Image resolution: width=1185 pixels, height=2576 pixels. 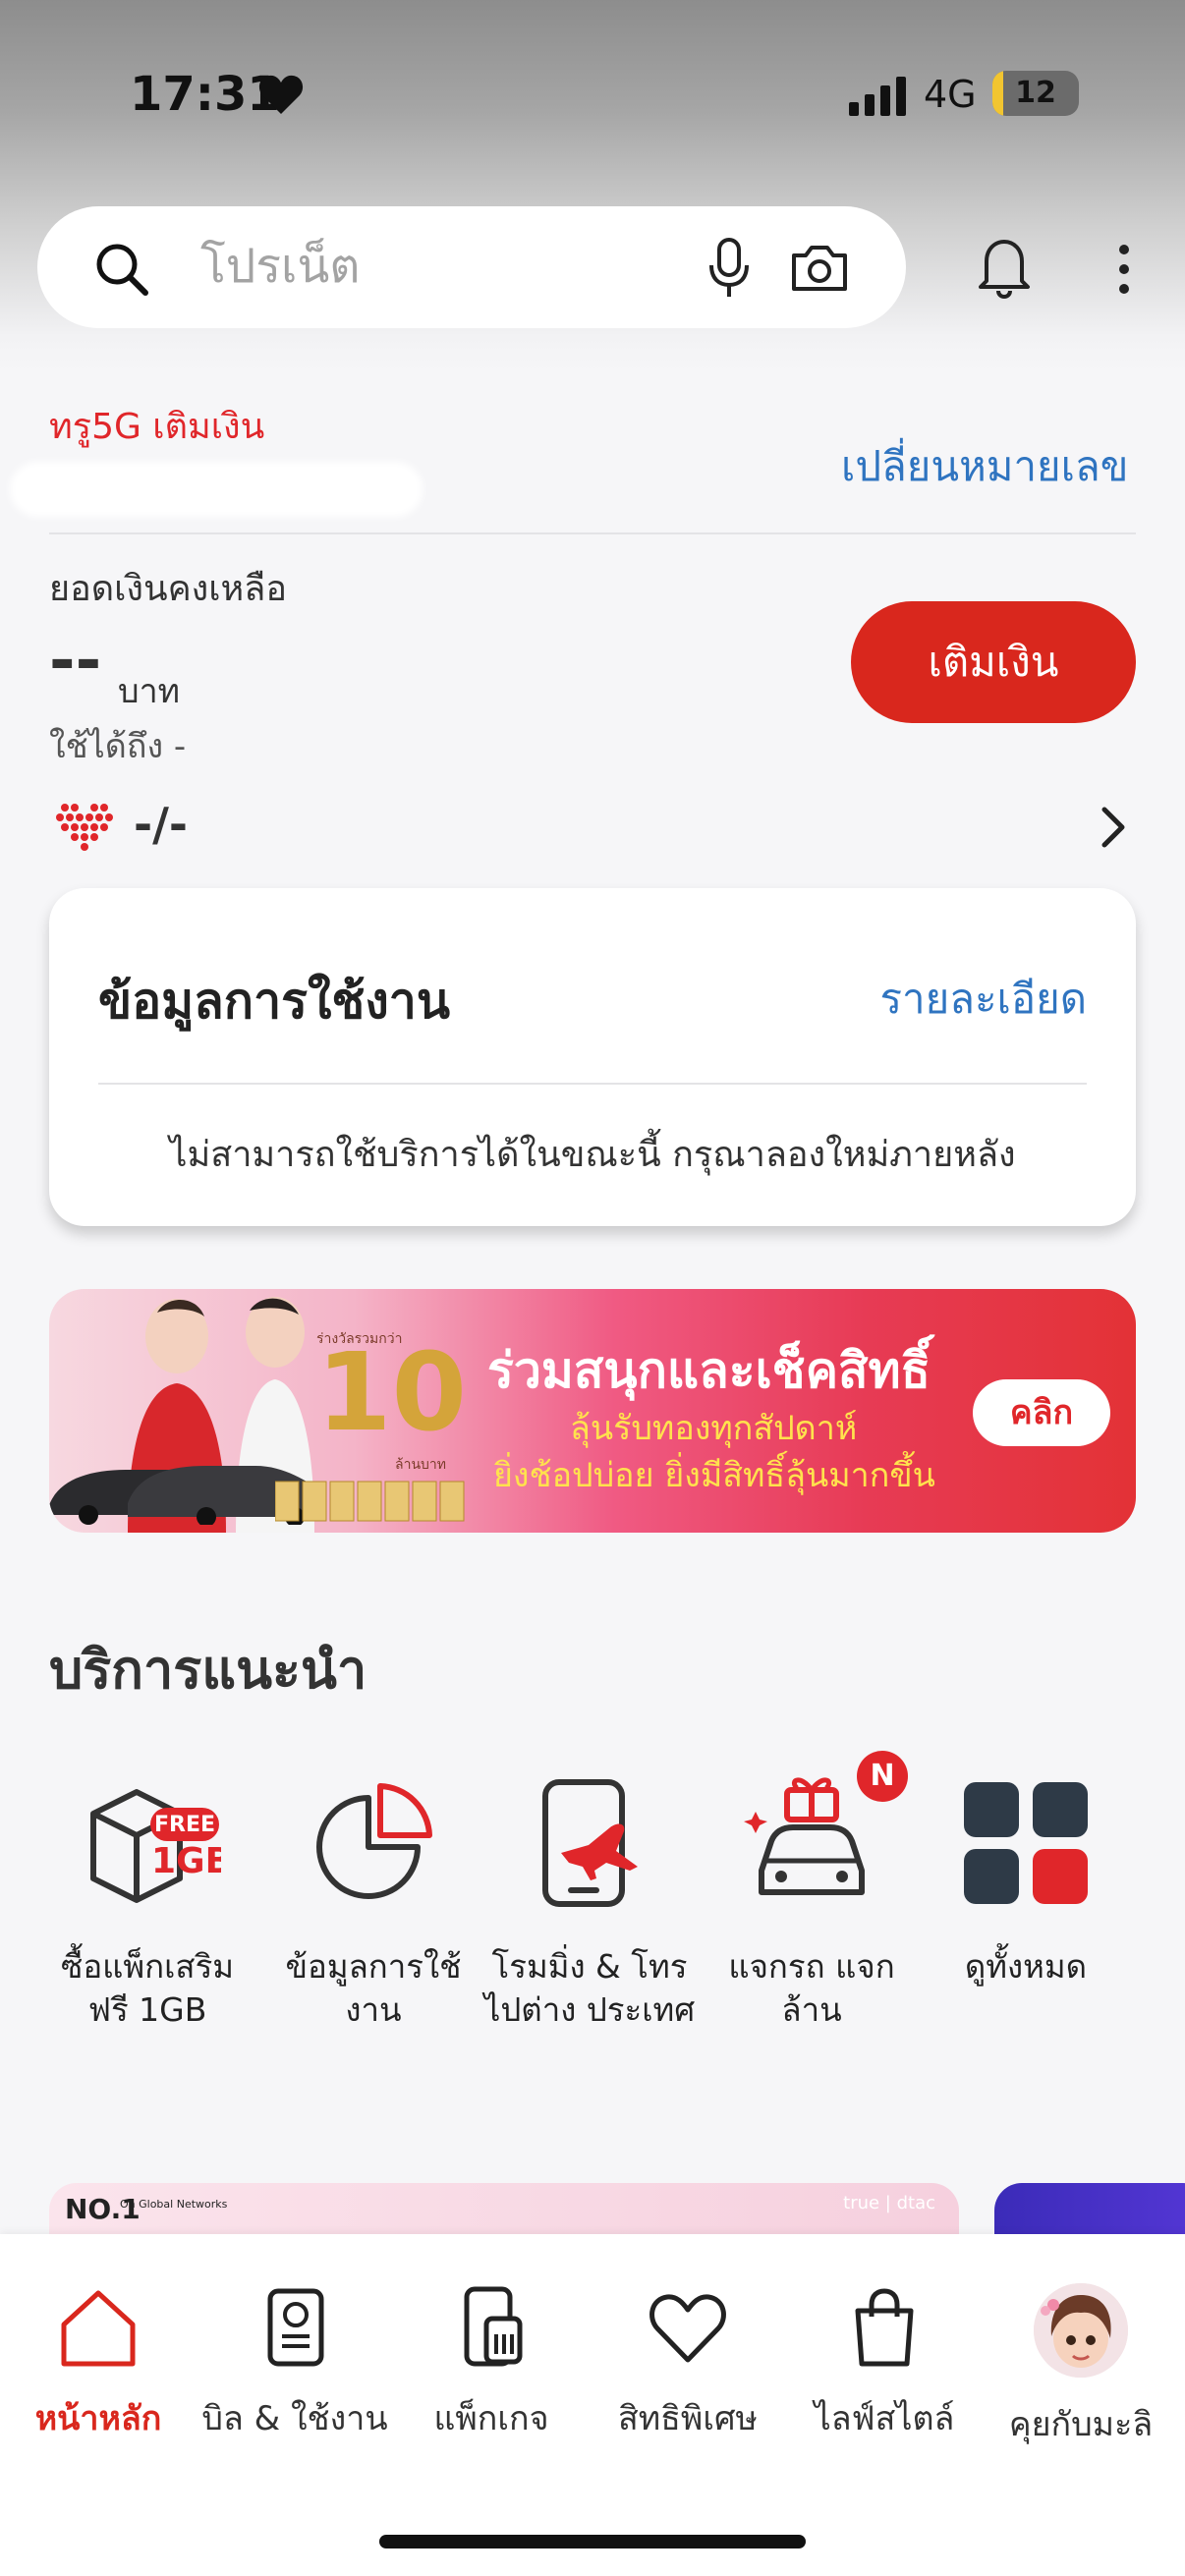 I want to click on battery-level: 12, so click(x=1035, y=93).